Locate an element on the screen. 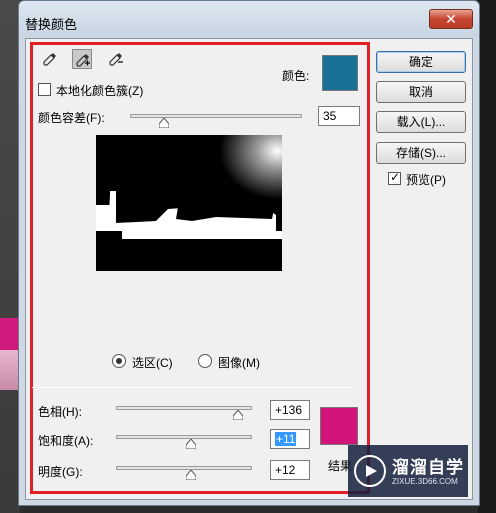  hue-label: 色相(H): is located at coordinates (60, 412).